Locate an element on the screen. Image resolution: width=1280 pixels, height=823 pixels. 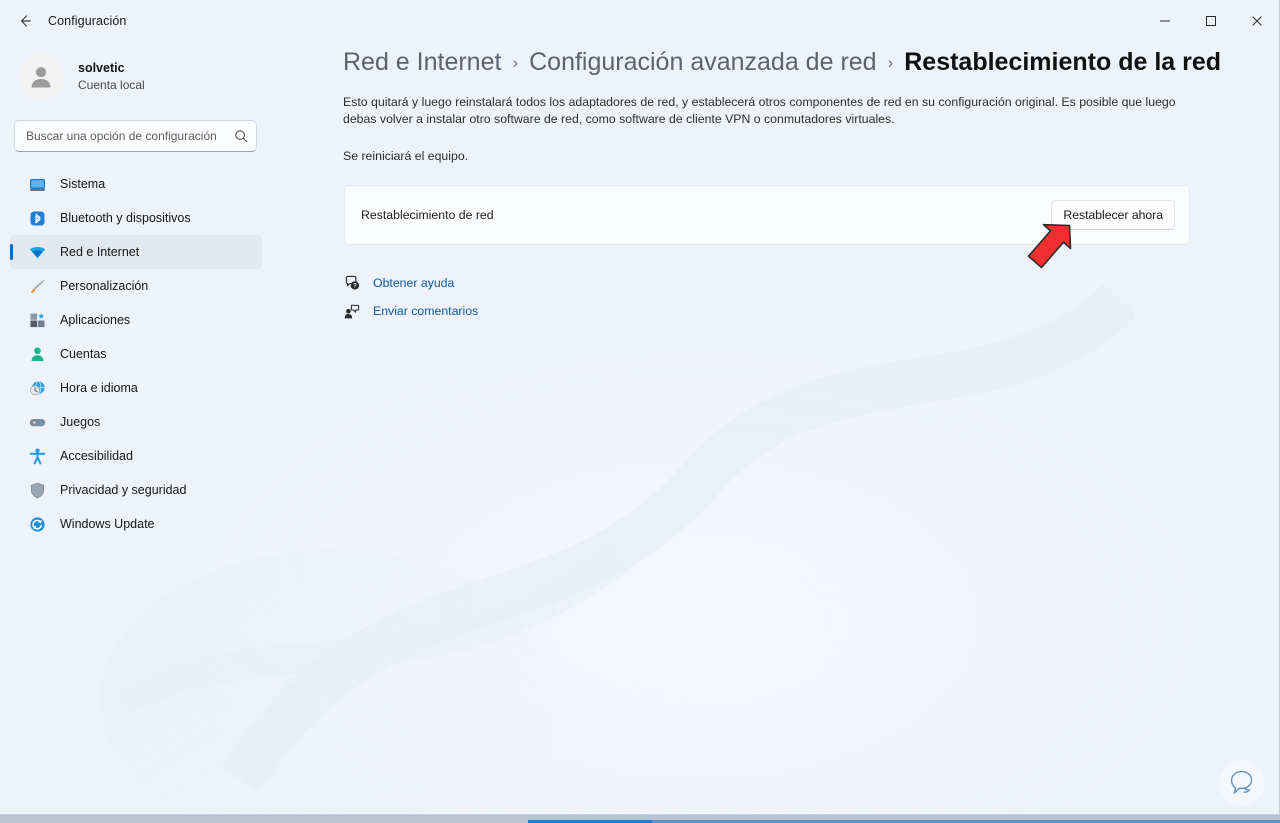
wifi-icon is located at coordinates (37, 252).